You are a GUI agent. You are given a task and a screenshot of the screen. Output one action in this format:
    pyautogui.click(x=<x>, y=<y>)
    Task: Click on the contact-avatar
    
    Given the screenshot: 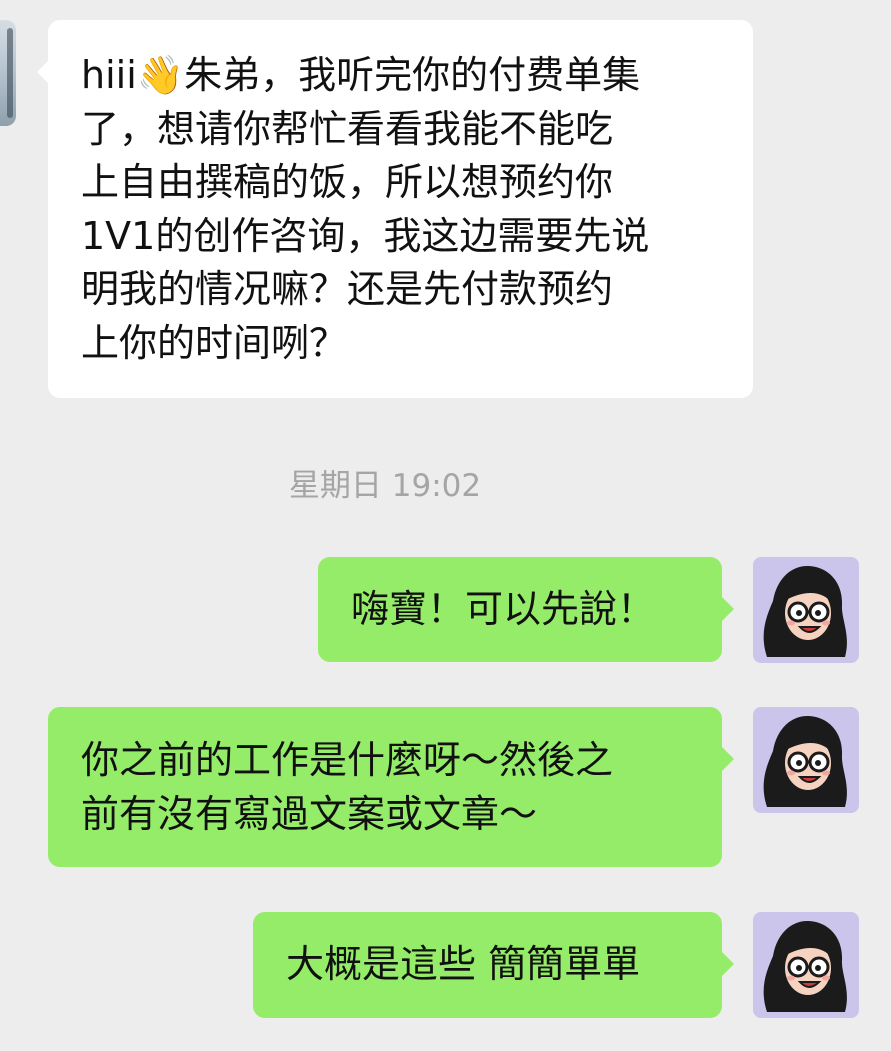 What is the action you would take?
    pyautogui.click(x=8, y=73)
    